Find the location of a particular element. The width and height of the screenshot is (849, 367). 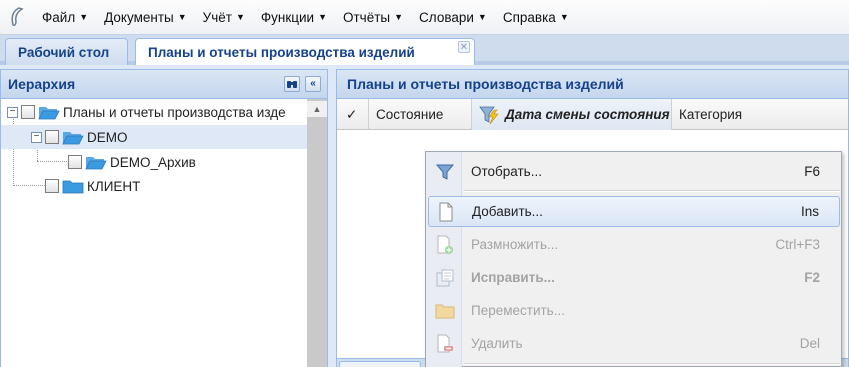

folder-icon is located at coordinates (73, 186).